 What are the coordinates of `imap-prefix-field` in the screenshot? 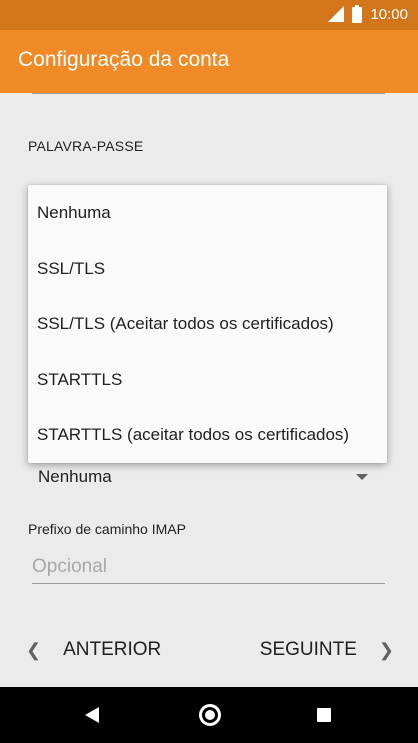 It's located at (208, 568).